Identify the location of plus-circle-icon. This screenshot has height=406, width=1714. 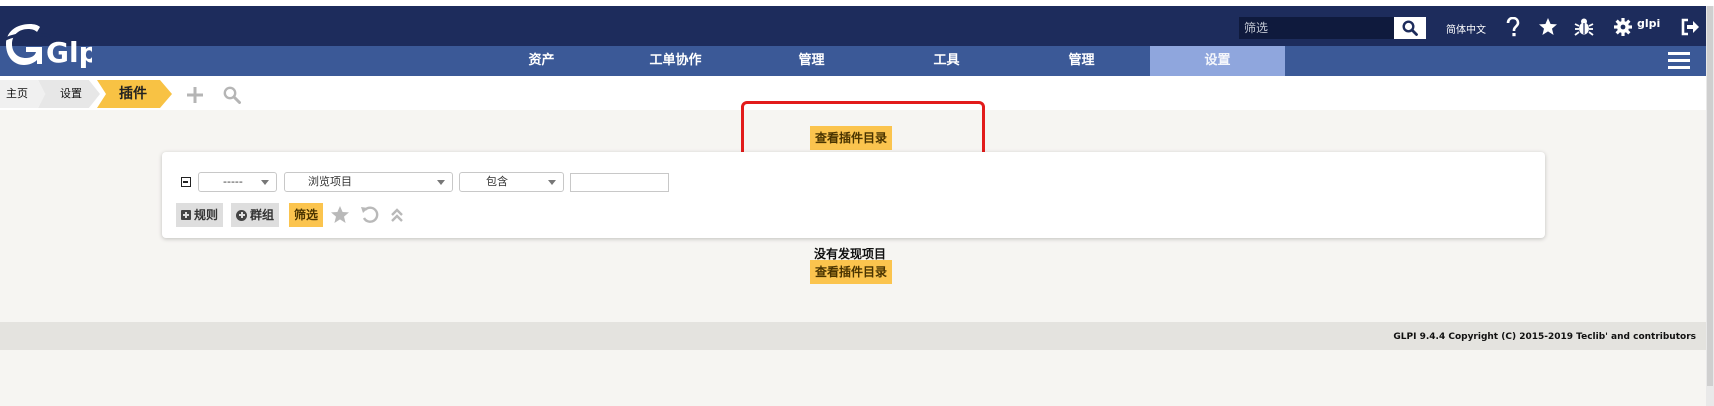
(241, 215).